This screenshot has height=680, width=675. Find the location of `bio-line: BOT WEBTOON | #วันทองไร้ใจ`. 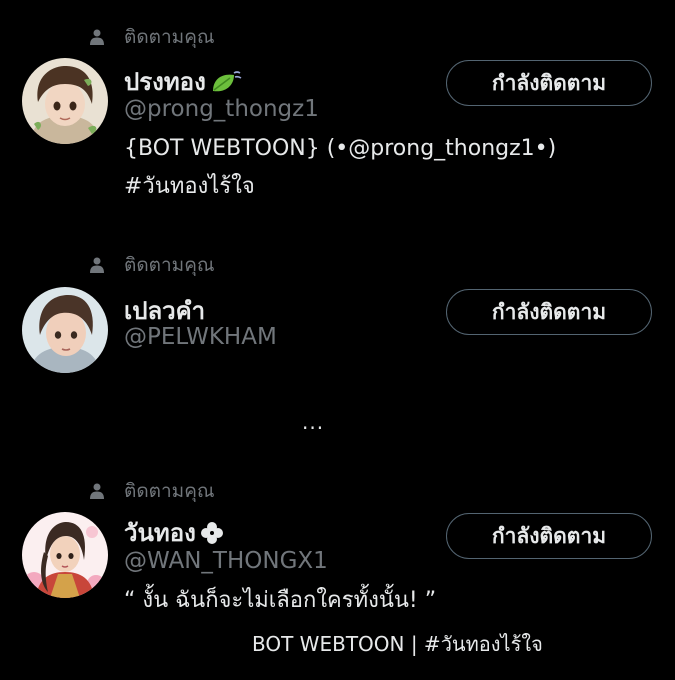

bio-line: BOT WEBTOON | #วันทองไร้ใจ is located at coordinates (397, 644).